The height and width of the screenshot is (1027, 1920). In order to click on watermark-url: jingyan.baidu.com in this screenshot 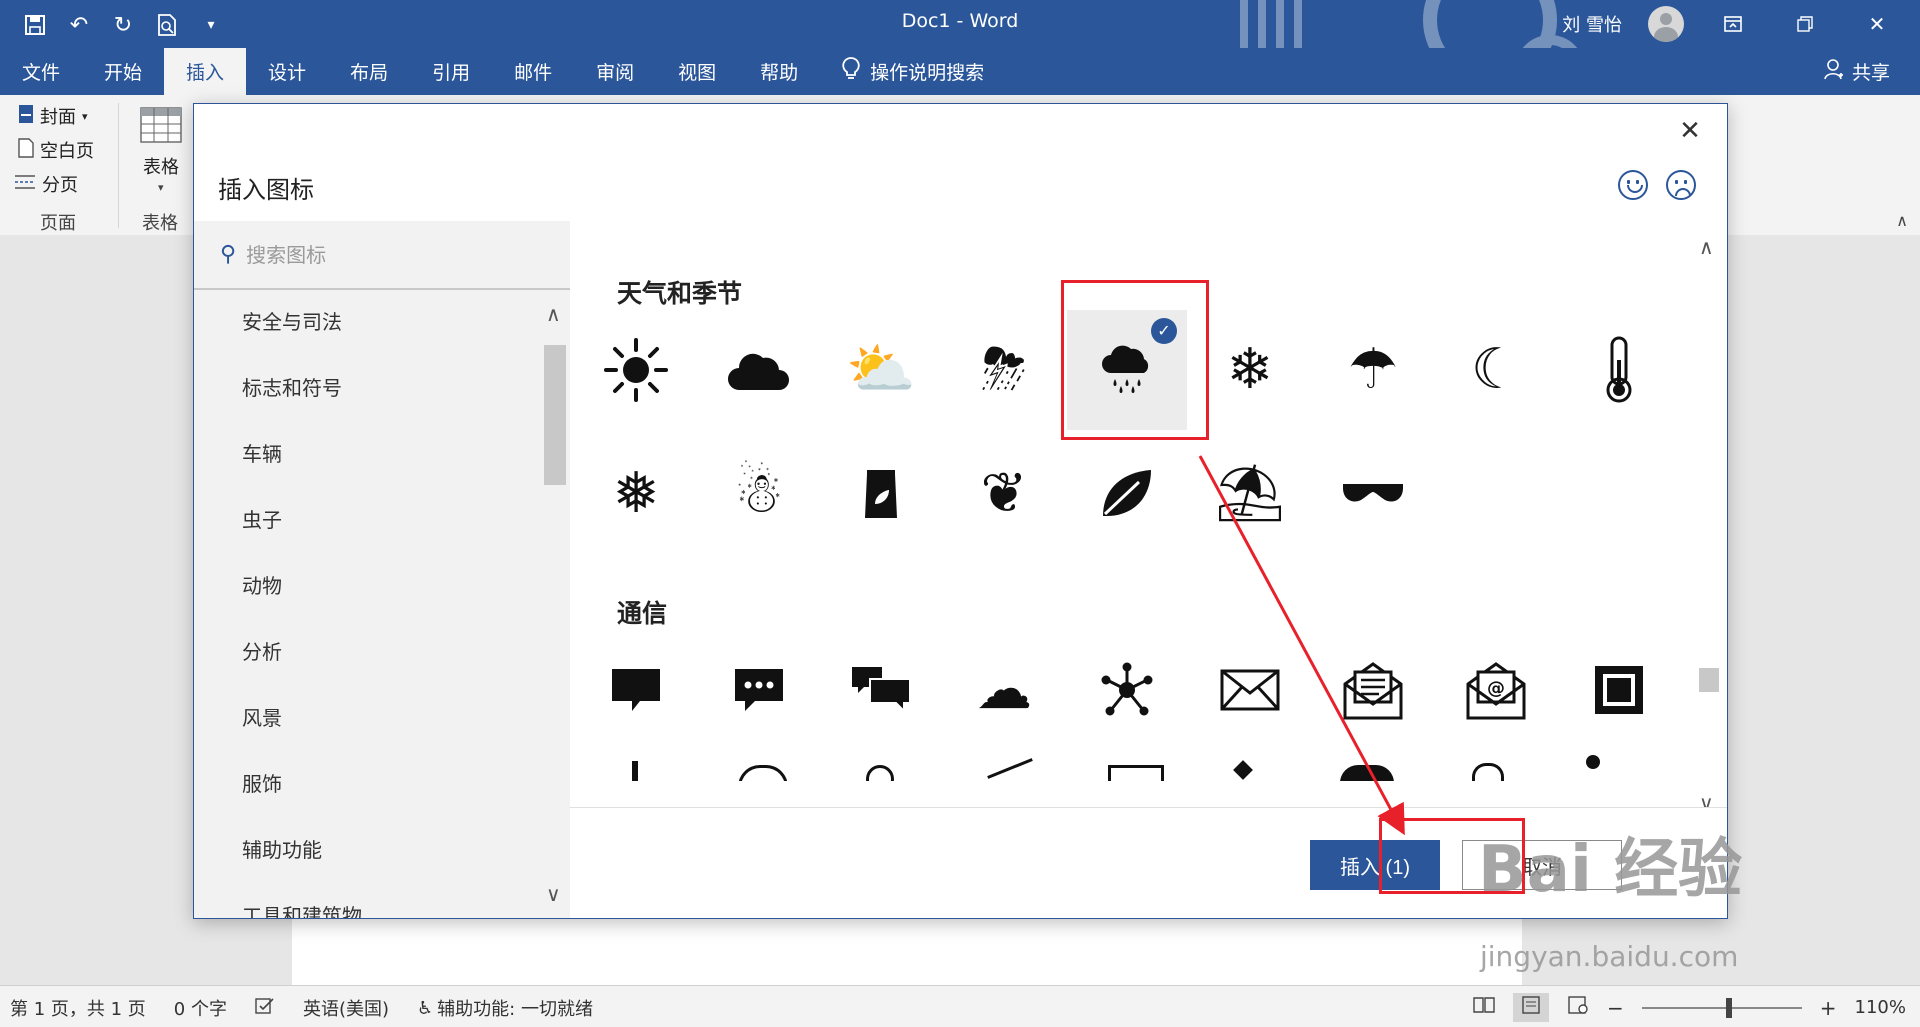, I will do `click(1609, 956)`.